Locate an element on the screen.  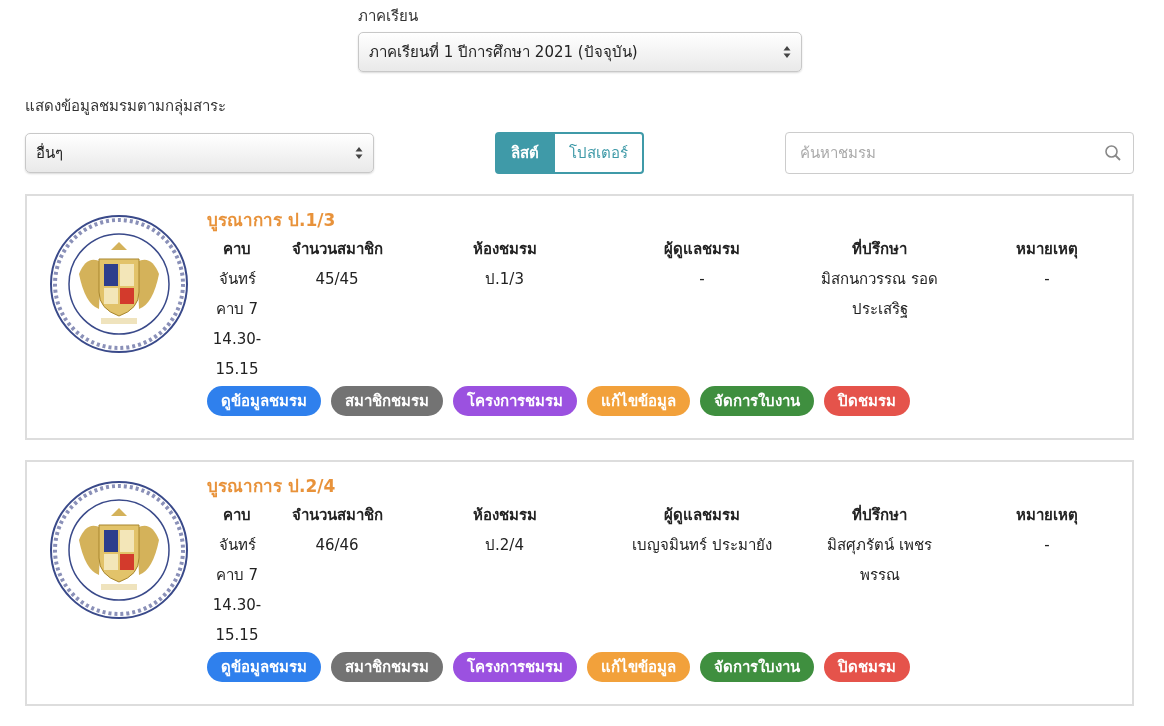
table-cell-text: 46/46 is located at coordinates (337, 545).